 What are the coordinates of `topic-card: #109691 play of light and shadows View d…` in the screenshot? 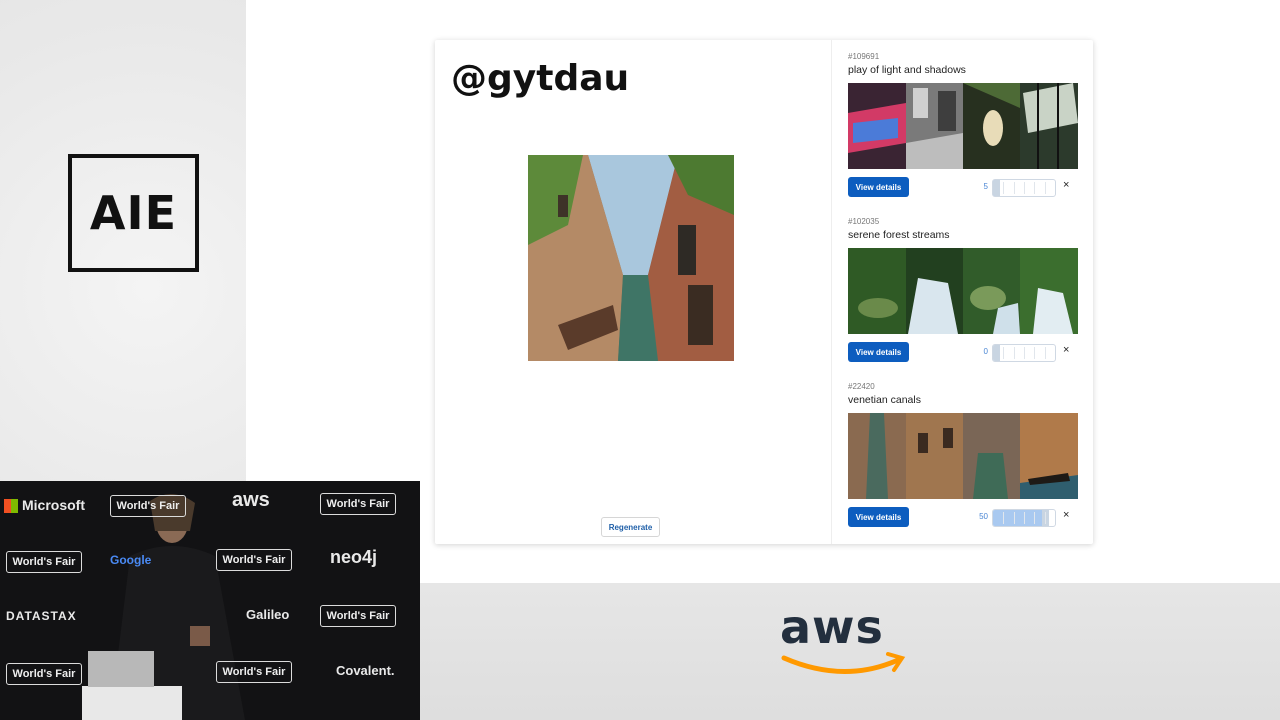 It's located at (963, 125).